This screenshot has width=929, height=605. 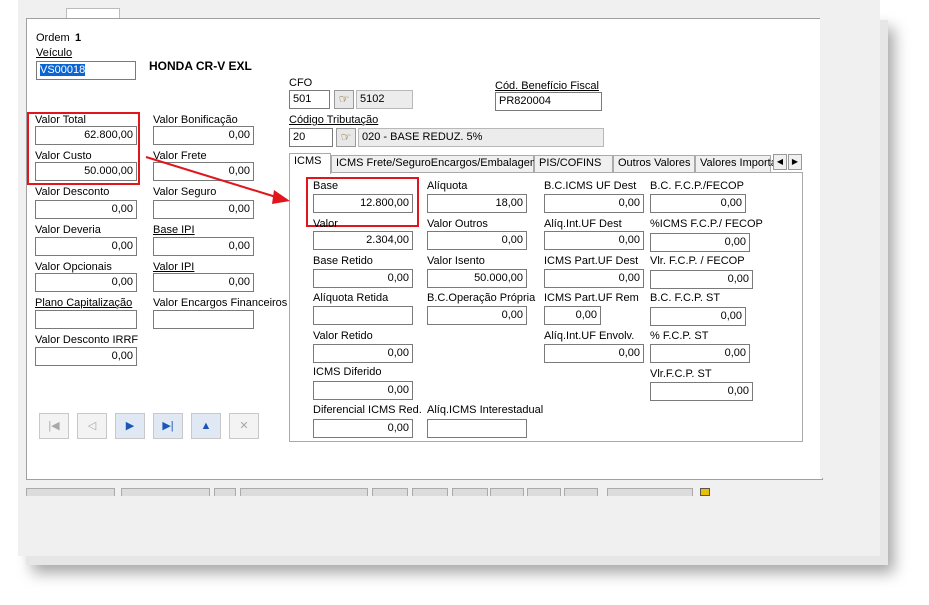 I want to click on cancel-icon: ✕, so click(x=244, y=426).